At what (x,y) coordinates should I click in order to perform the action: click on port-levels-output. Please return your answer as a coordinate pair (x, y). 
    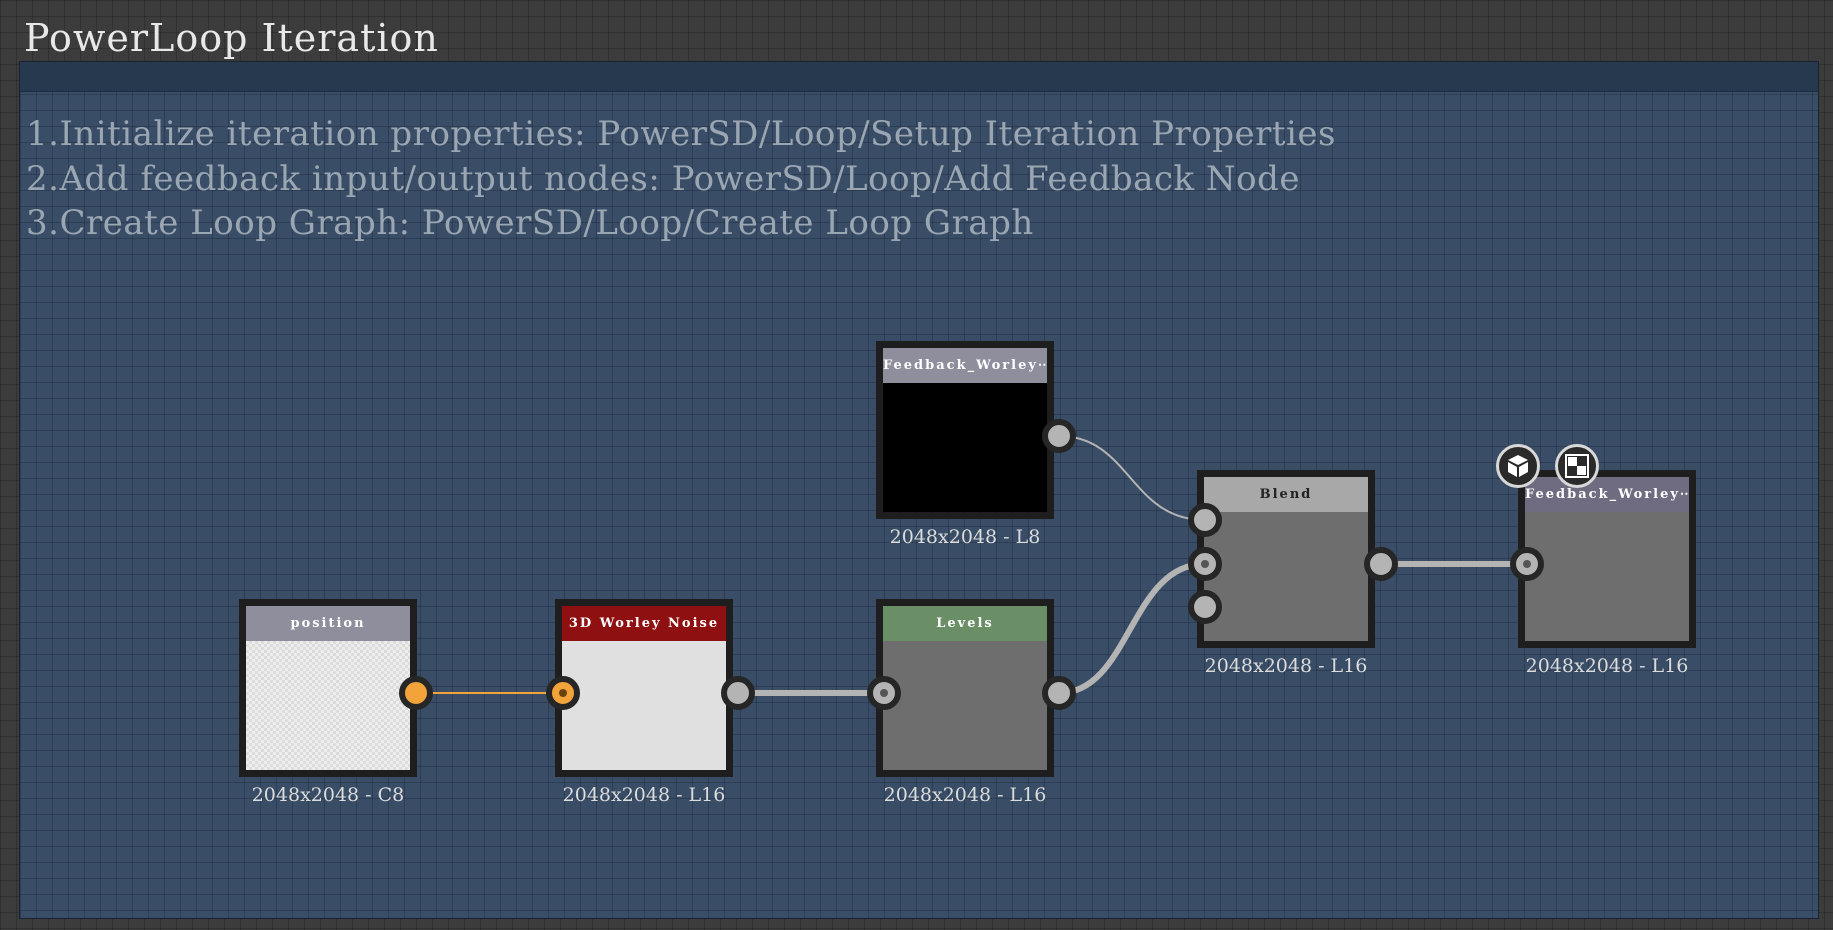
    Looking at the image, I should click on (1059, 693).